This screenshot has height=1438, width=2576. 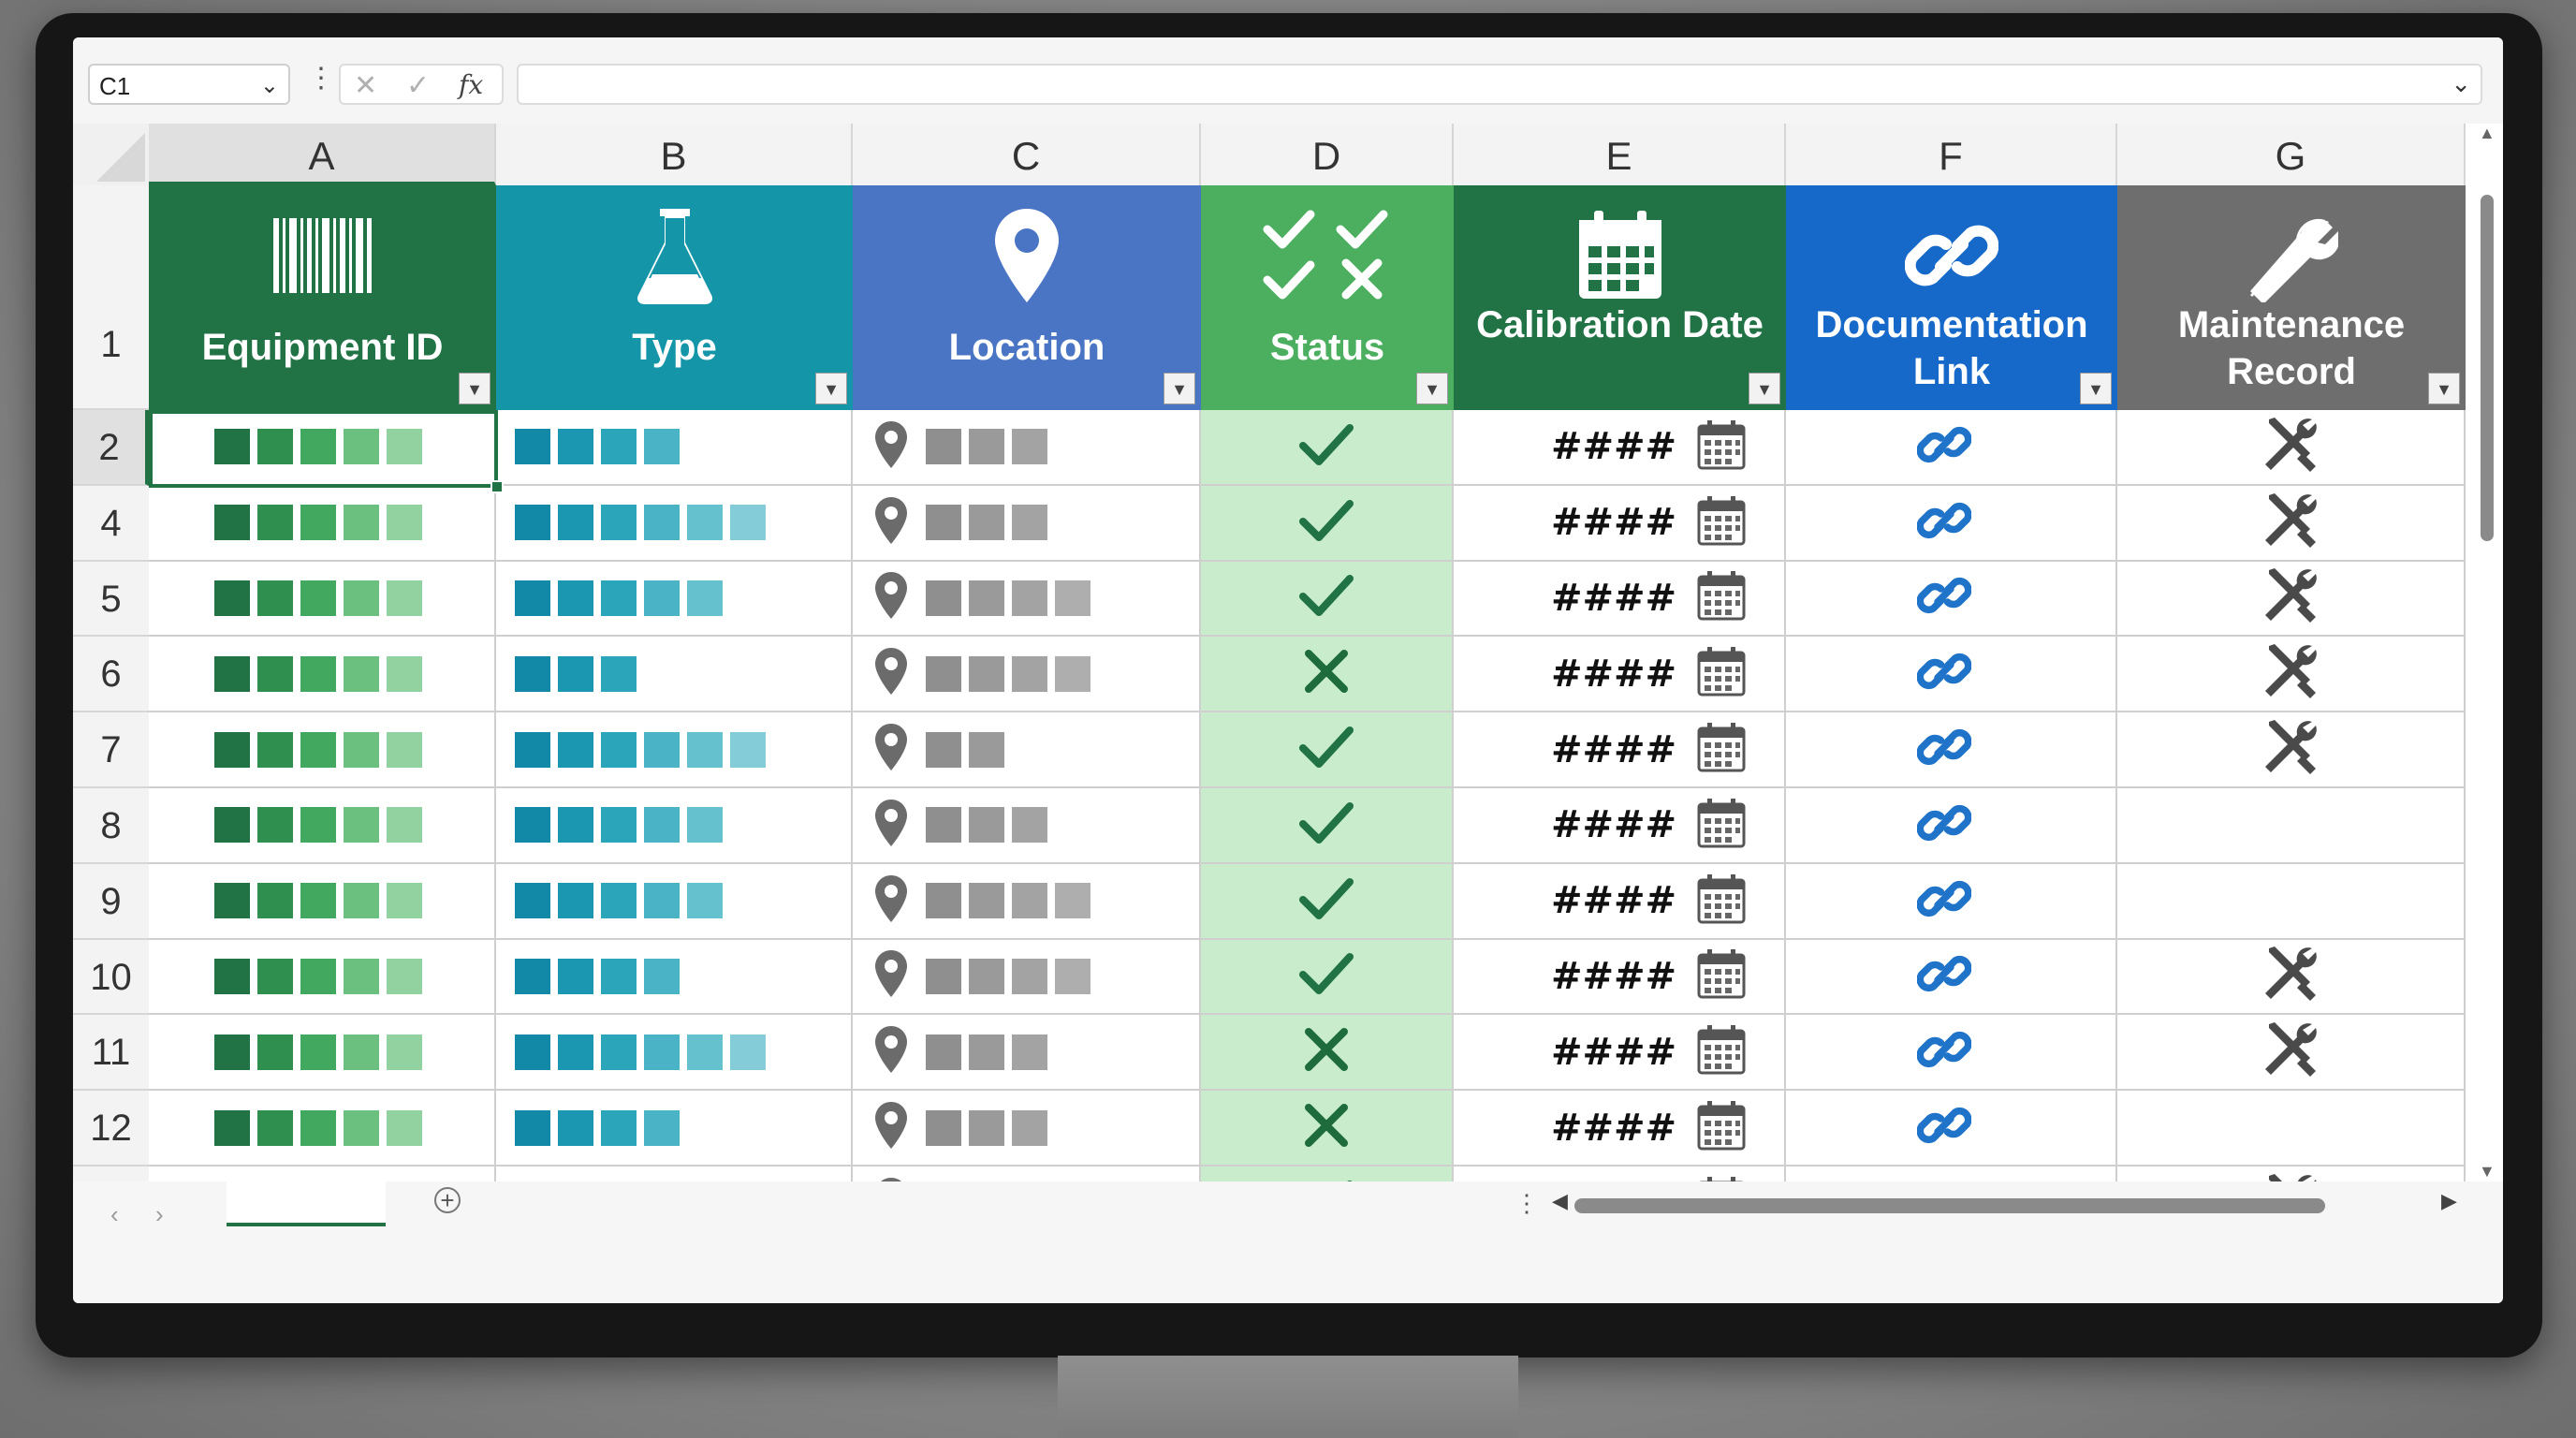 I want to click on row-header: 8, so click(x=111, y=826).